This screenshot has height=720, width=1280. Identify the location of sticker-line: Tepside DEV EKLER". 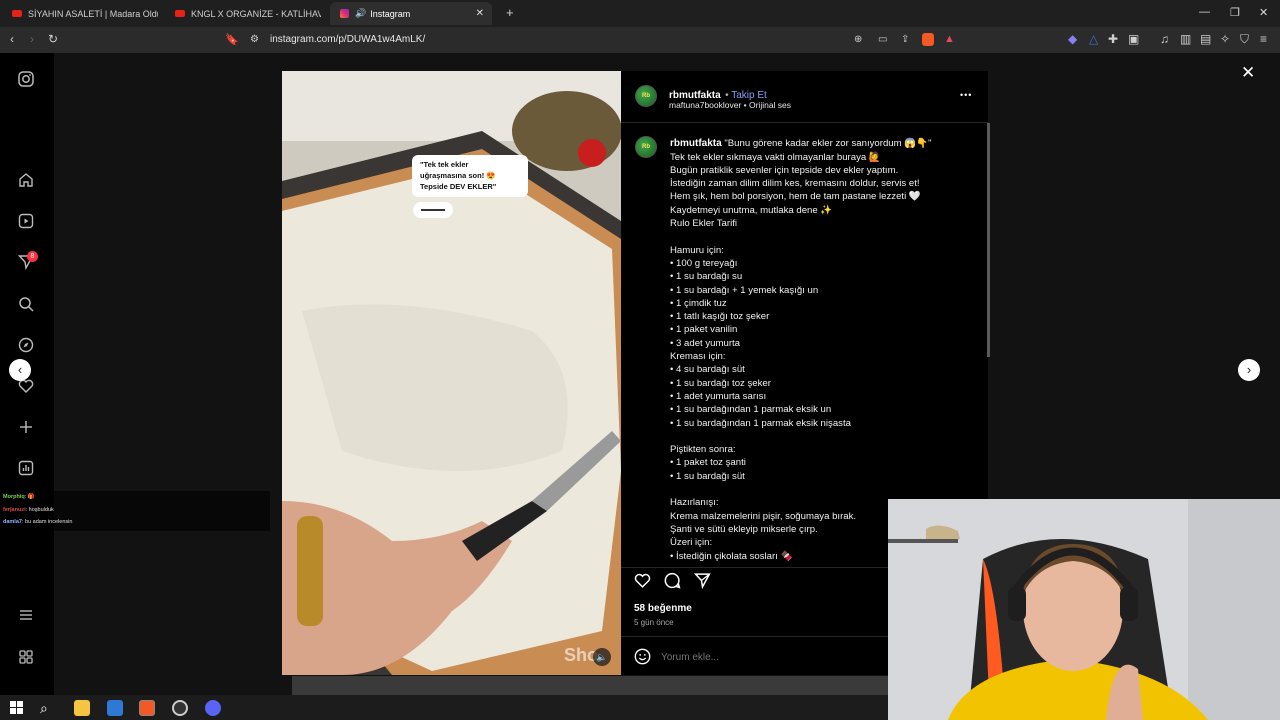
(458, 186).